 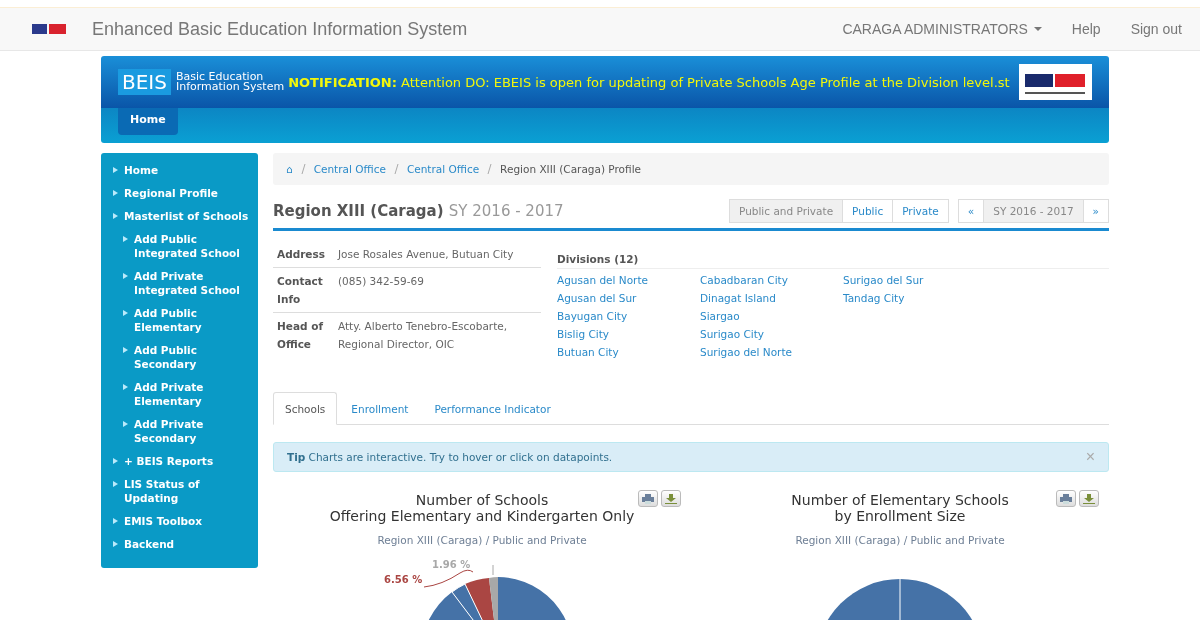 What do you see at coordinates (289, 169) in the screenshot?
I see `home-icon: ⌂` at bounding box center [289, 169].